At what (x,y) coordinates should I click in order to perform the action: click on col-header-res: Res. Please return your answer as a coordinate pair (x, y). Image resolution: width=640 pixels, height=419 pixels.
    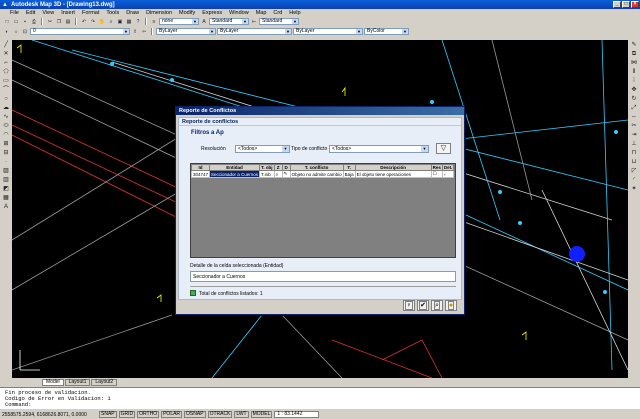
    Looking at the image, I should click on (436, 167).